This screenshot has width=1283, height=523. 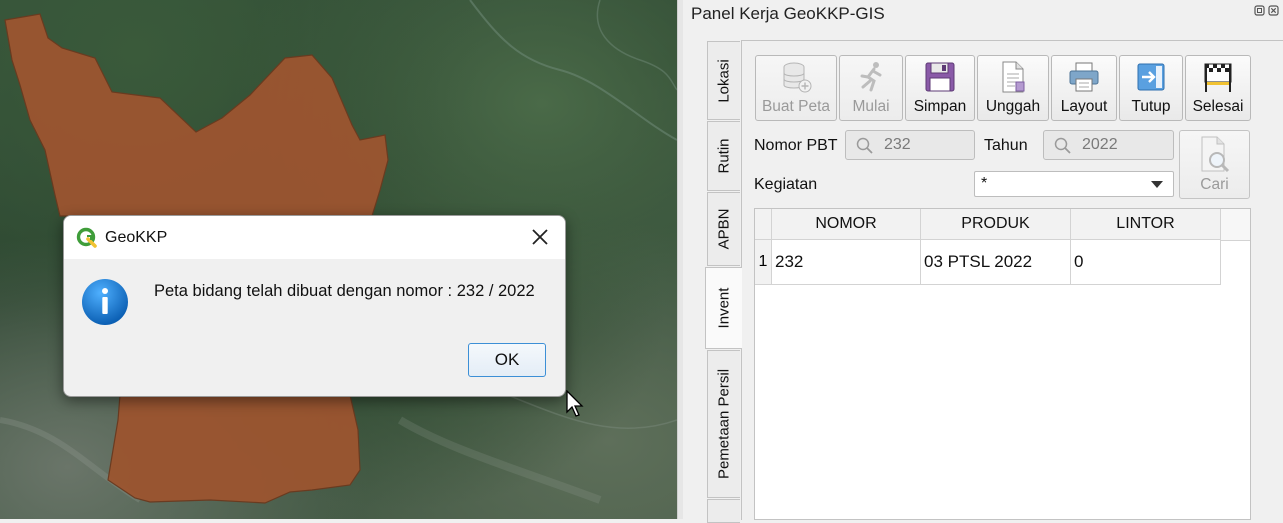 I want to click on column-header-produk: PRODUK, so click(x=996, y=224).